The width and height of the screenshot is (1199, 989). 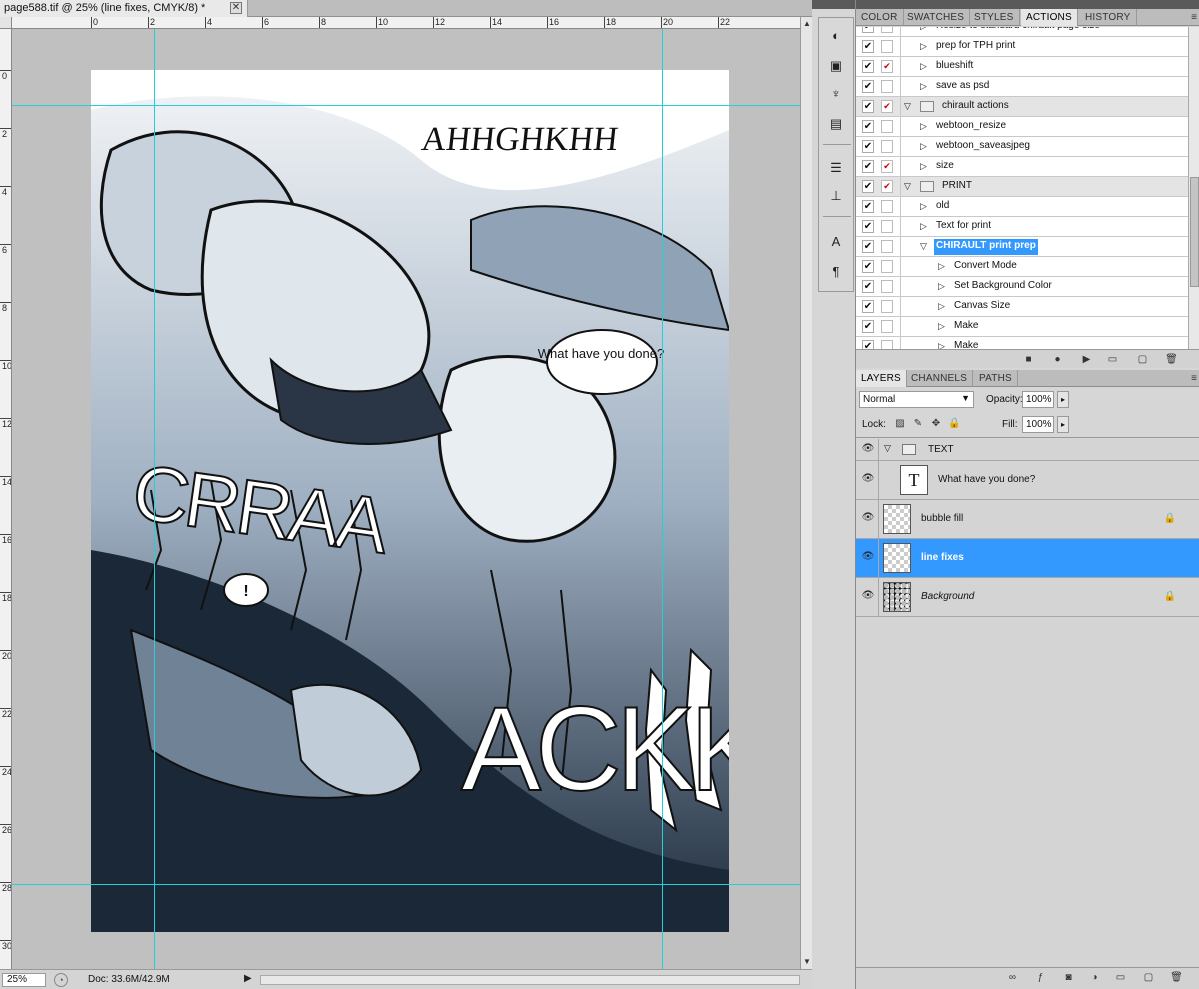 What do you see at coordinates (1171, 359) in the screenshot?
I see `trash-icon: 🗑` at bounding box center [1171, 359].